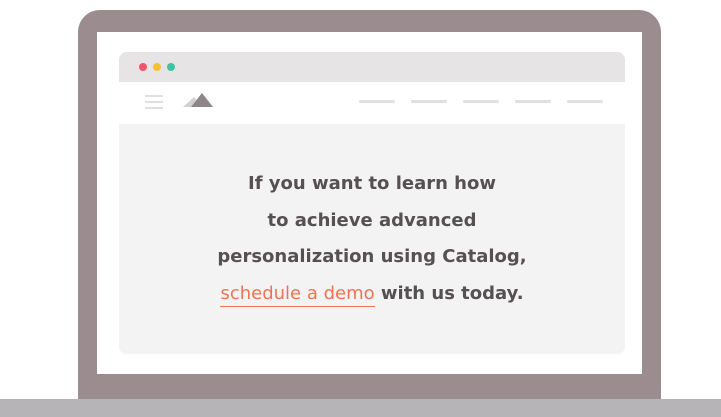 This screenshot has width=721, height=417. I want to click on hamburger-menu-icon, so click(154, 102).